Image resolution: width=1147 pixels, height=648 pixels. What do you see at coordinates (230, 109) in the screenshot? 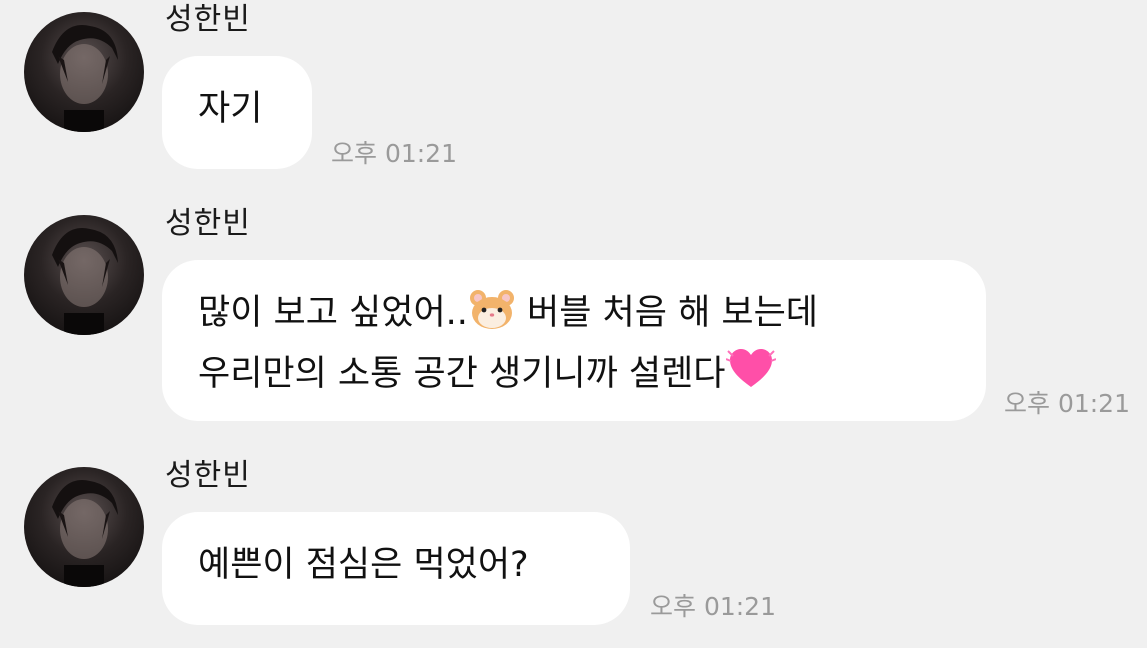
I see `message-text: 자기` at bounding box center [230, 109].